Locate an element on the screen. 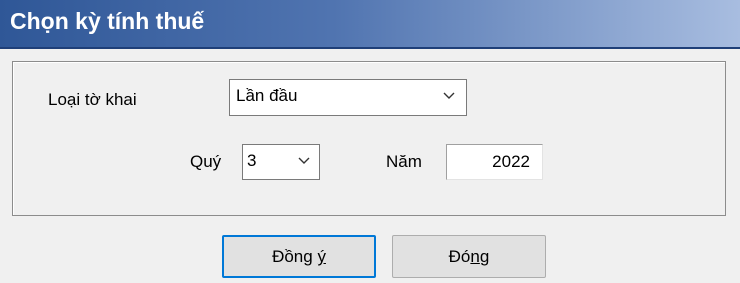 The height and width of the screenshot is (283, 740). dialog-title: Chọn kỳ tính thuế is located at coordinates (107, 21).